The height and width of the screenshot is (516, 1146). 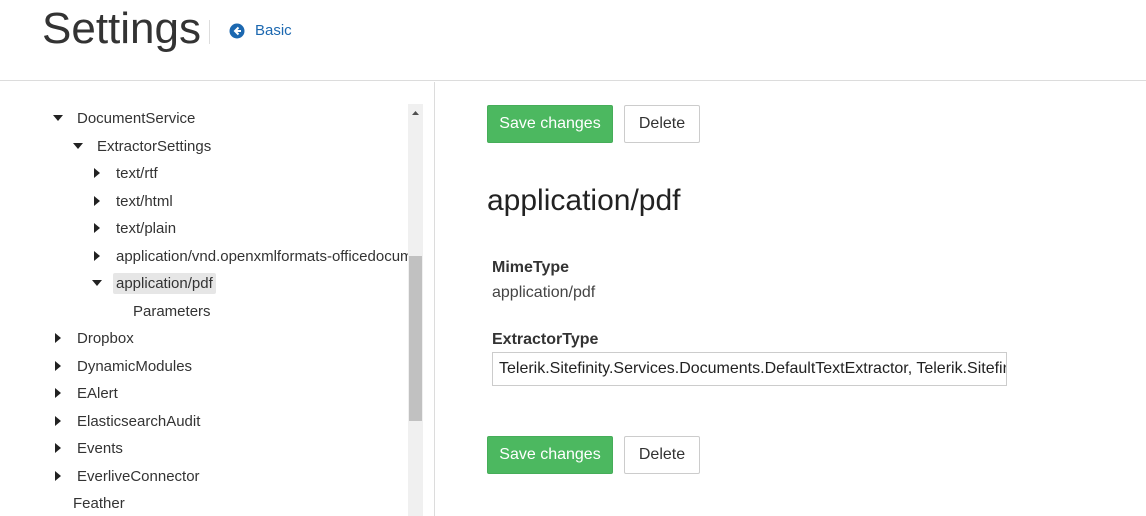 I want to click on tree-item: EverliveConnector, so click(x=127, y=476).